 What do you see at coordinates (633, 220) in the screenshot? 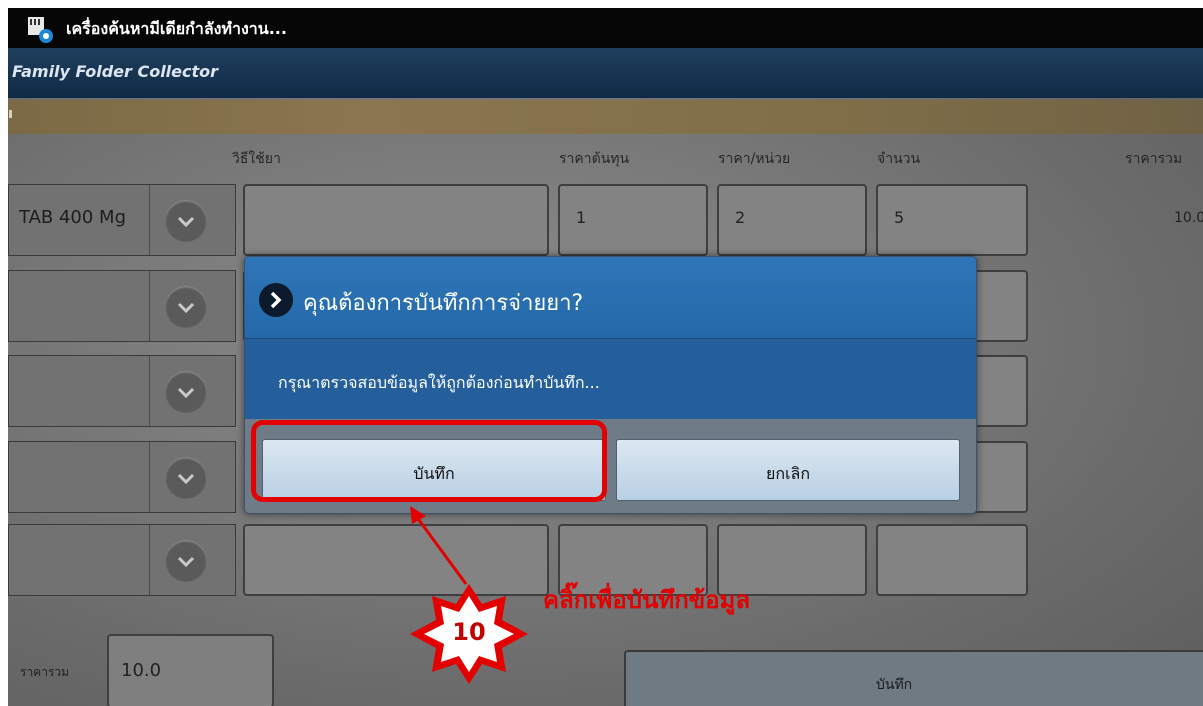
I see `cost-field-row-1: 1` at bounding box center [633, 220].